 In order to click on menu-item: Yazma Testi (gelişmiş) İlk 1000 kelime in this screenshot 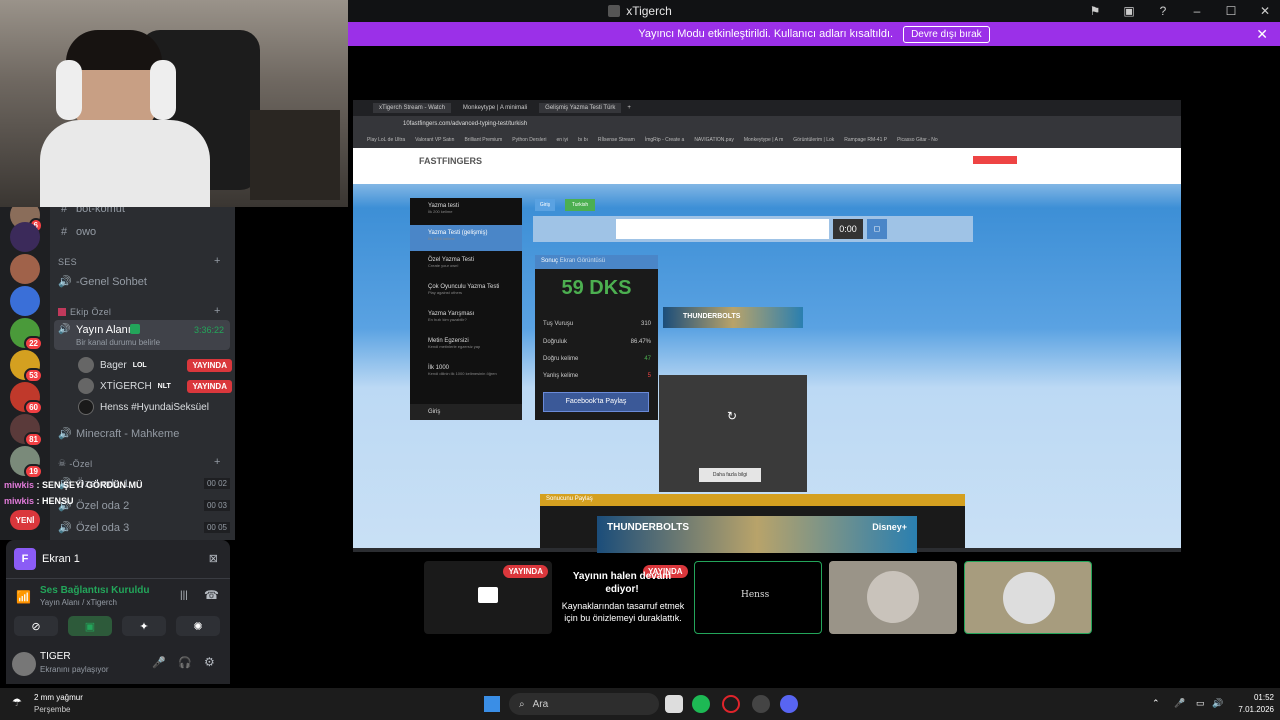, I will do `click(466, 238)`.